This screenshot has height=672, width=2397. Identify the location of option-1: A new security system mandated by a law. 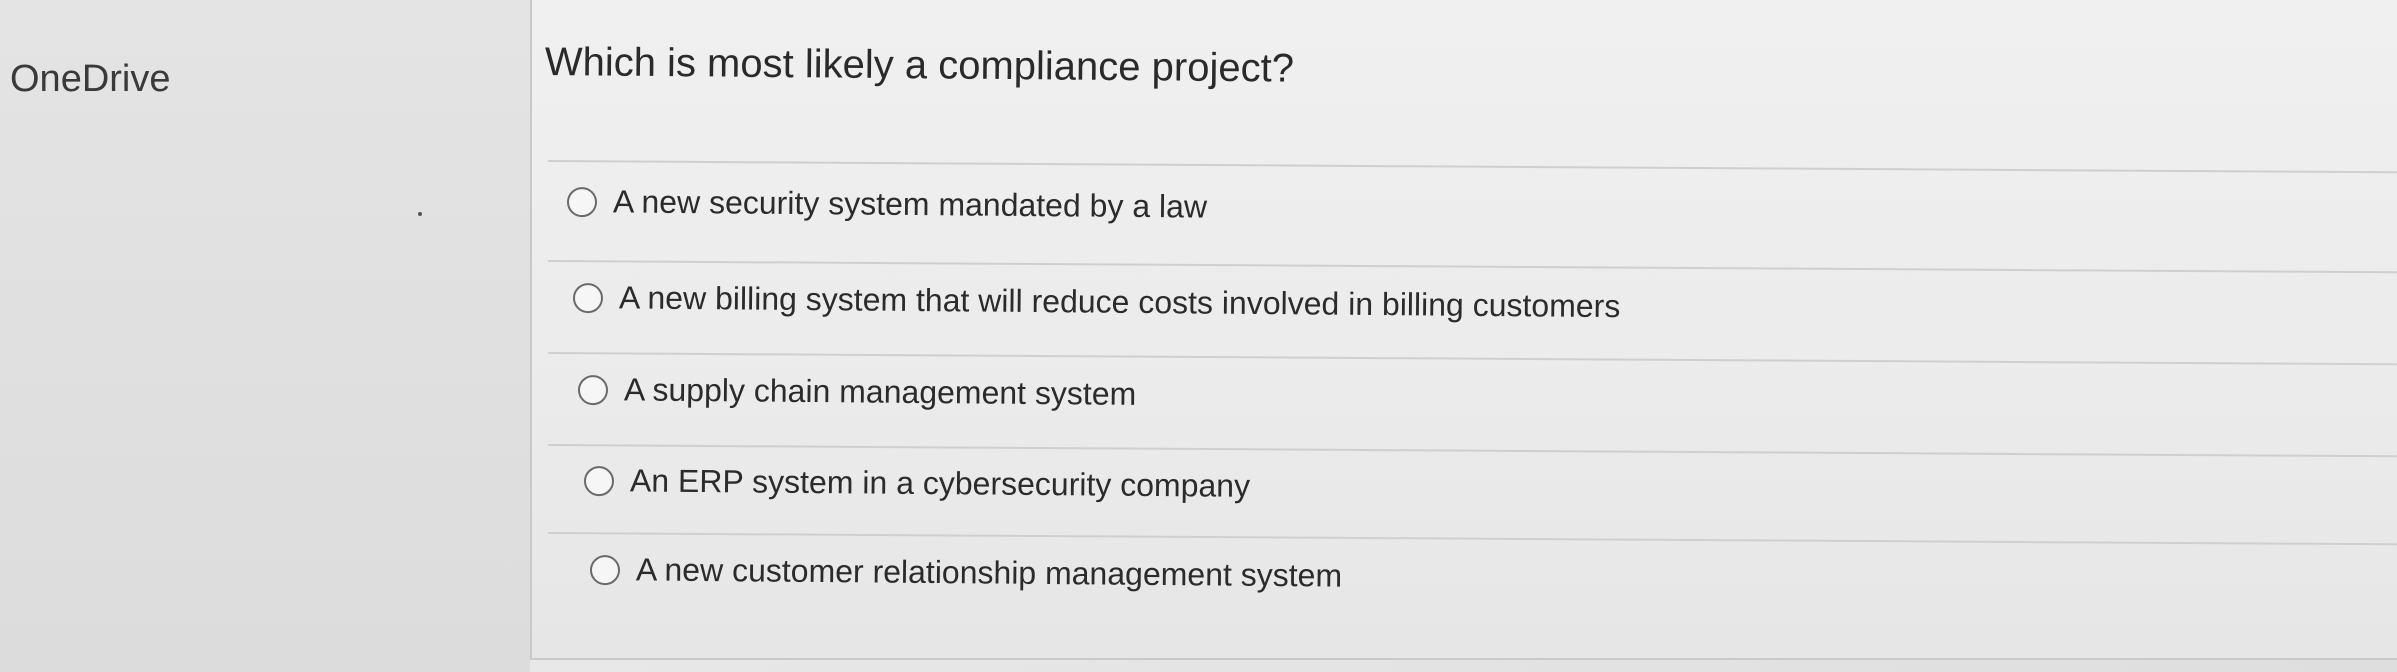
(887, 204).